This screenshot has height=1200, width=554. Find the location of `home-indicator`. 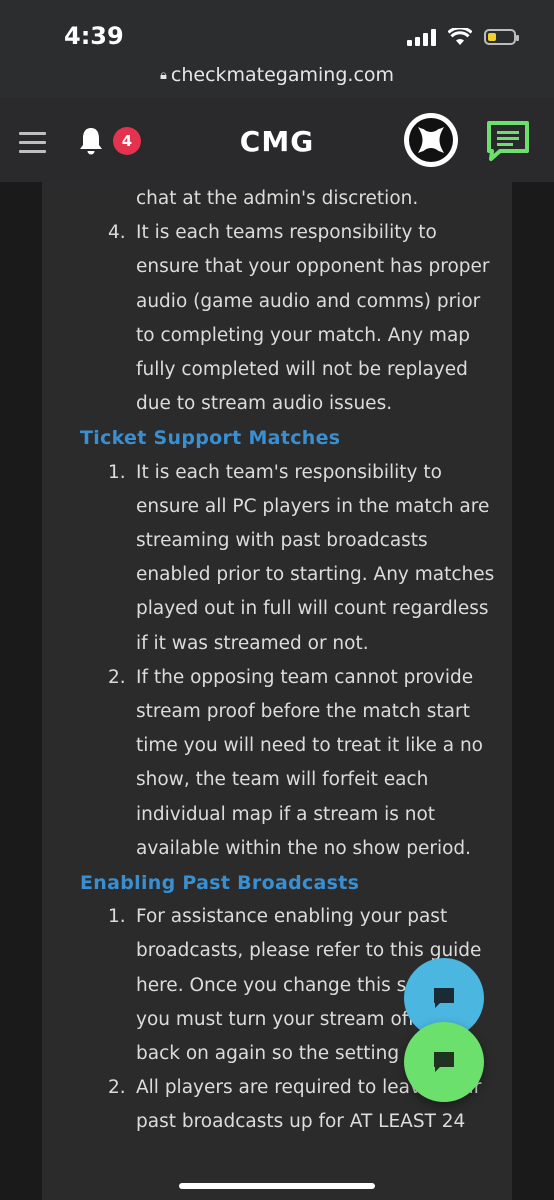

home-indicator is located at coordinates (277, 1186).